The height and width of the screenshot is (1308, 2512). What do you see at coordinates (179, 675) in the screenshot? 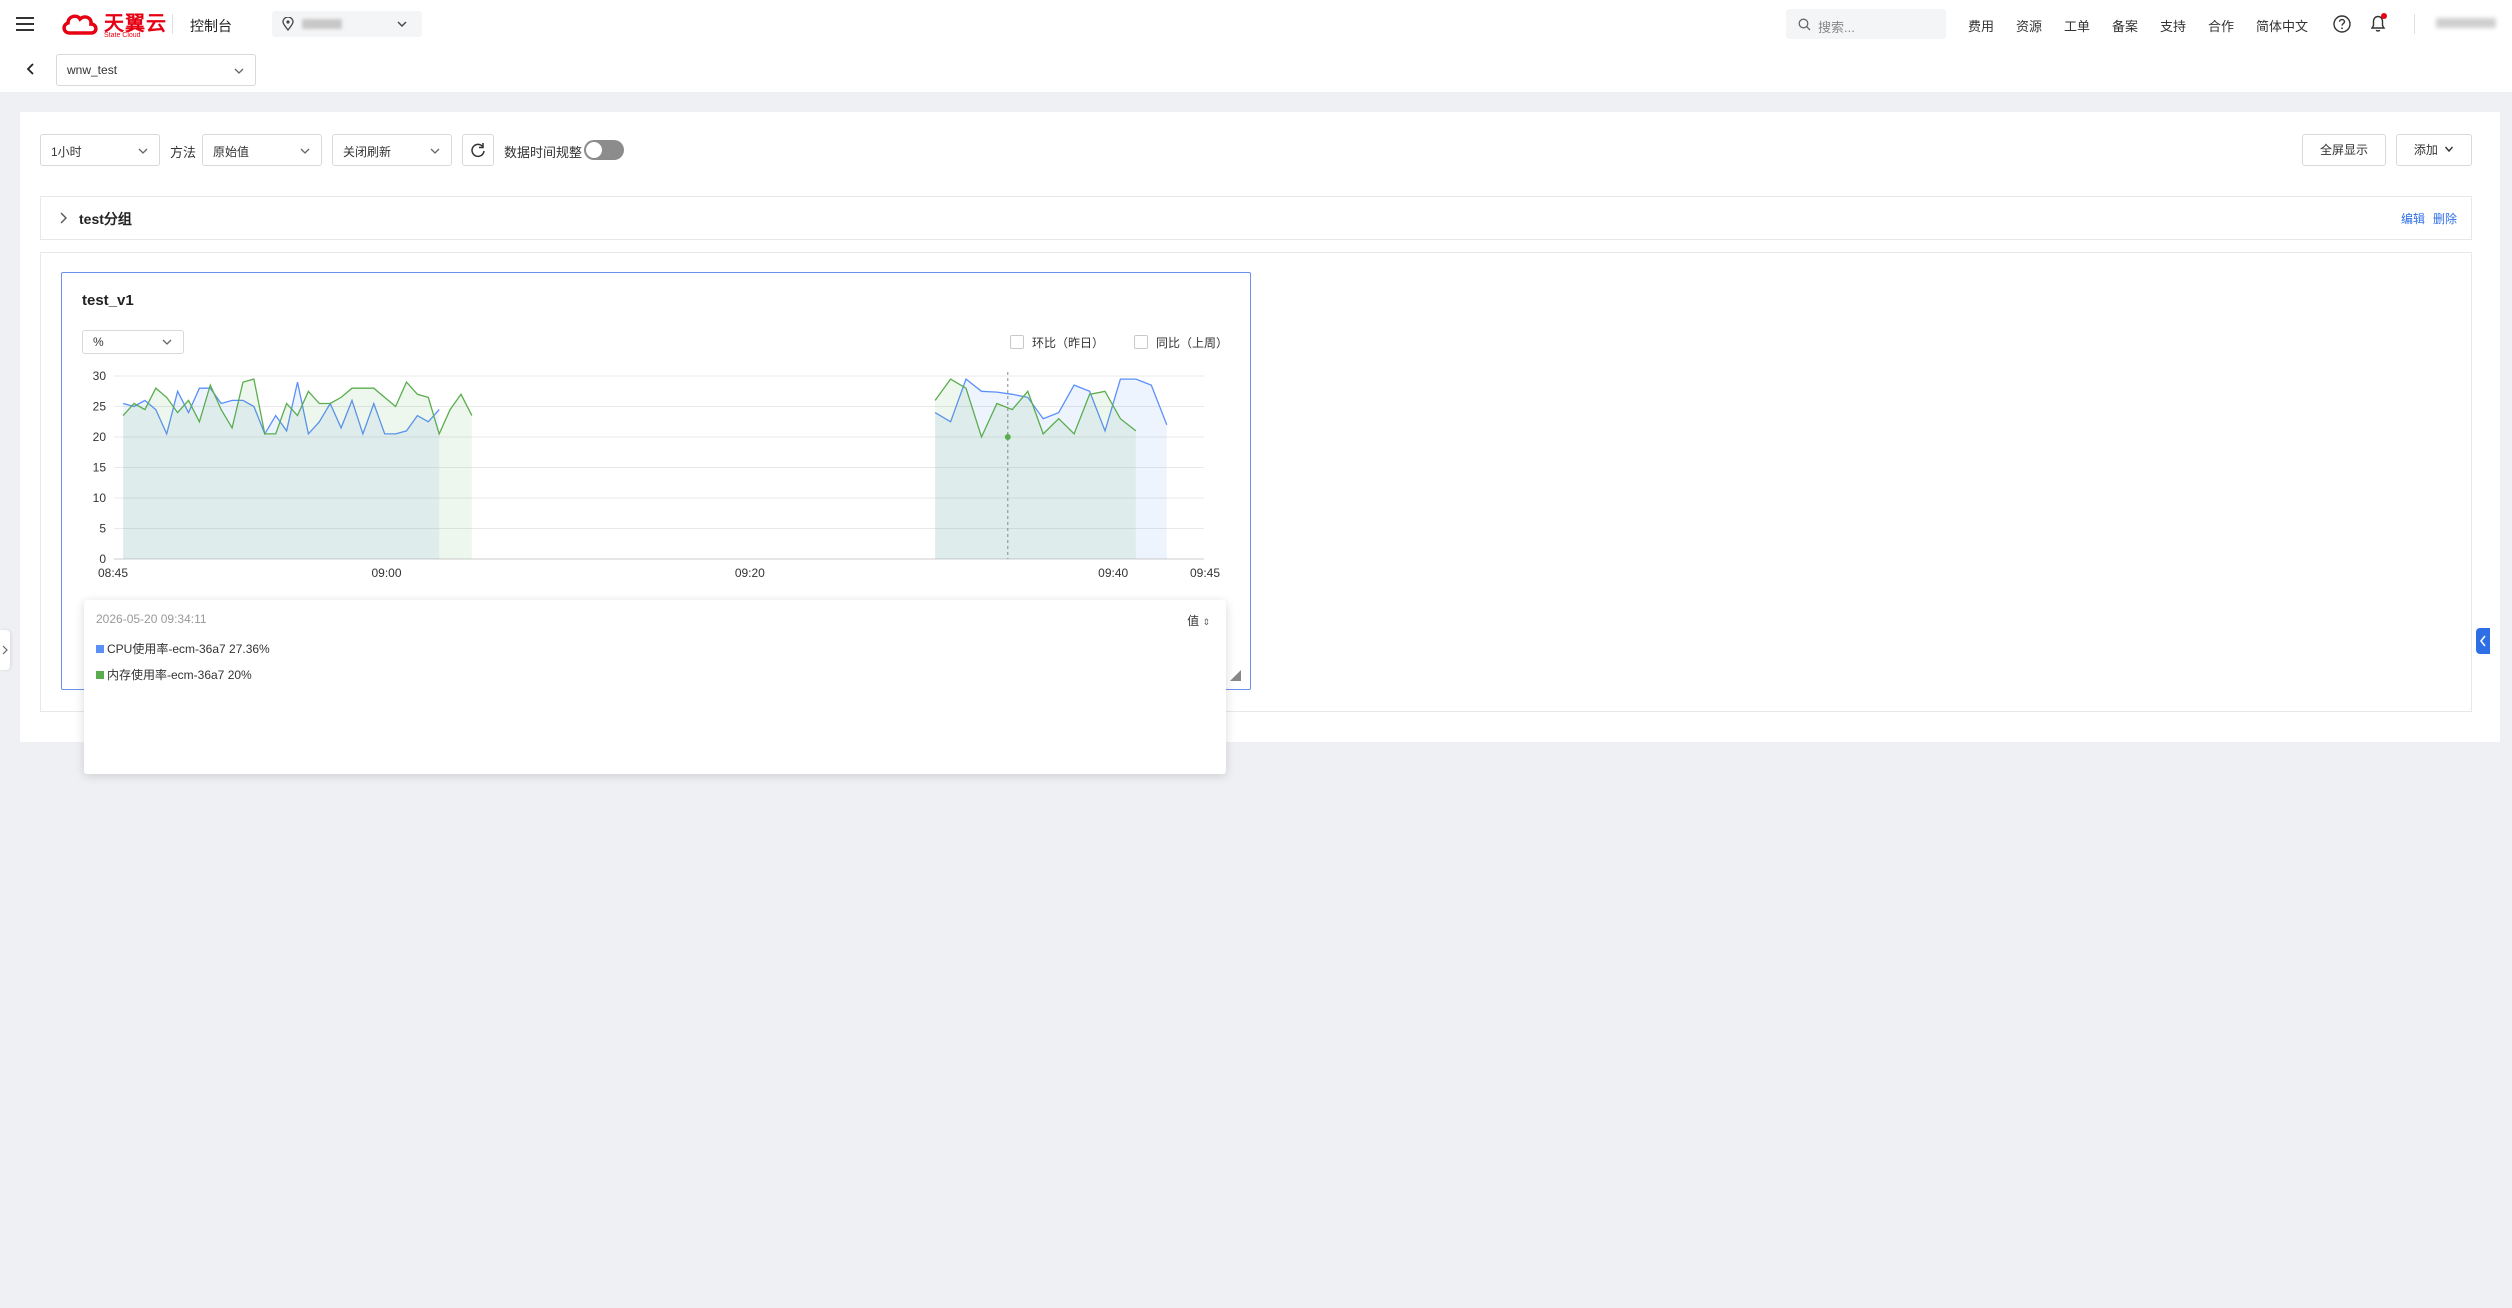
I see `tooltip-row-text: 内存使用率-ecm-36a7 20%` at bounding box center [179, 675].